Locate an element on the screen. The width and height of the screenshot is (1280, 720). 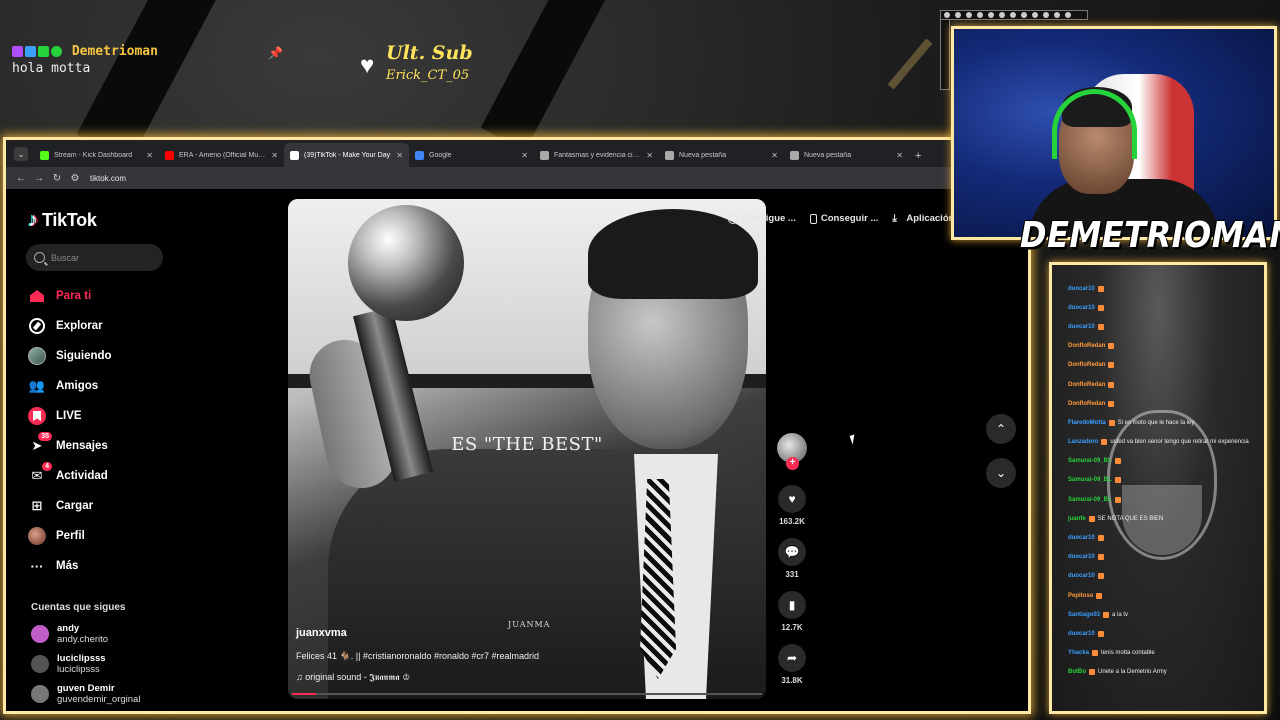
sidebar-item-label: Cargar is located at coordinates (75, 506).